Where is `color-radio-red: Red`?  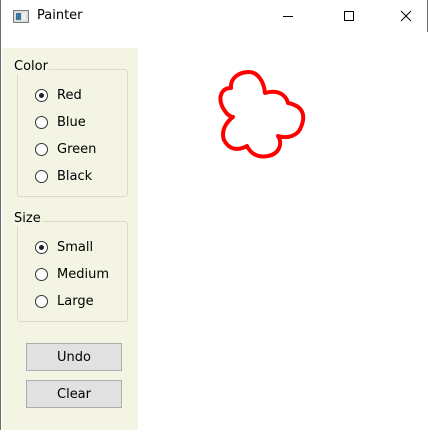 color-radio-red: Red is located at coordinates (58, 95).